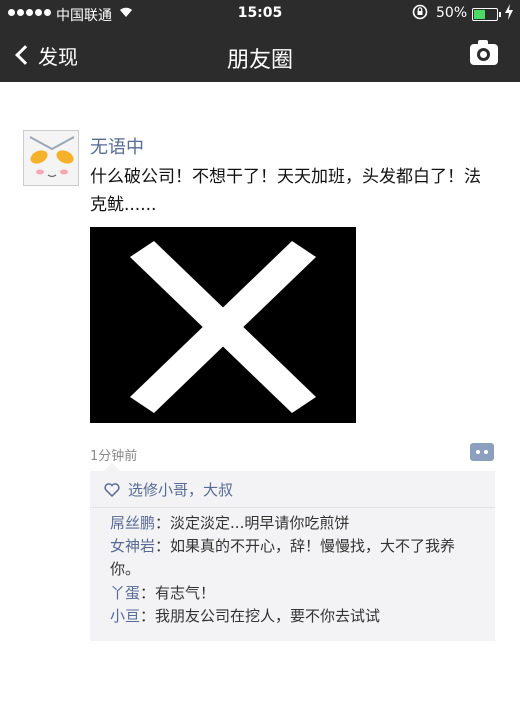  Describe the element at coordinates (482, 452) in the screenshot. I see `comment-icon` at that location.